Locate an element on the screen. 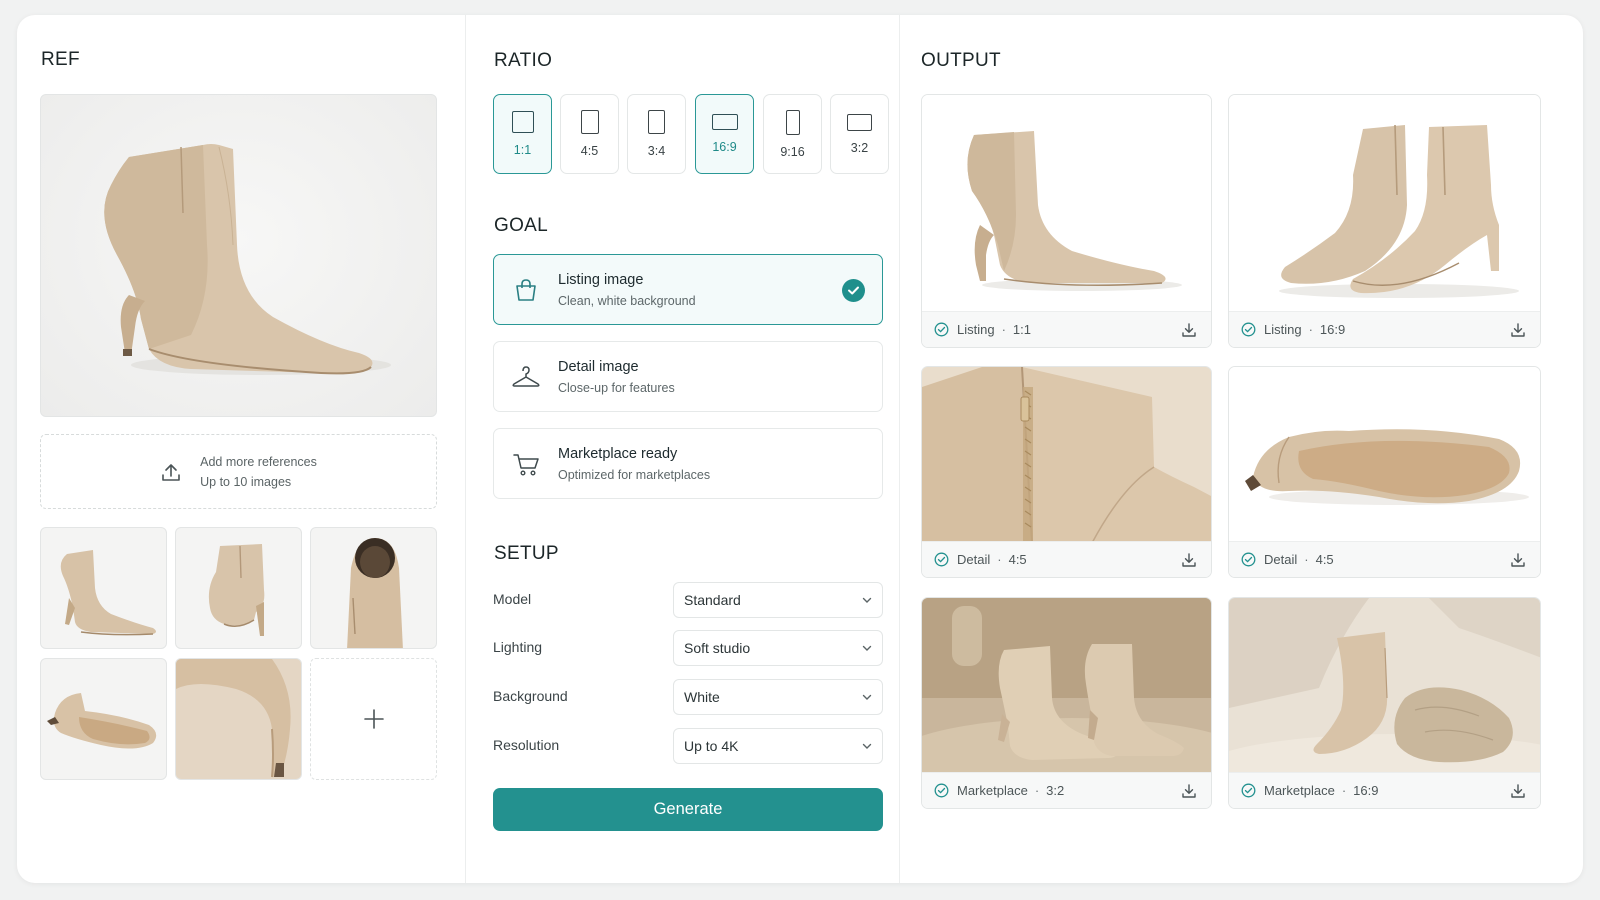 This screenshot has height=900, width=1600. cart-icon is located at coordinates (526, 464).